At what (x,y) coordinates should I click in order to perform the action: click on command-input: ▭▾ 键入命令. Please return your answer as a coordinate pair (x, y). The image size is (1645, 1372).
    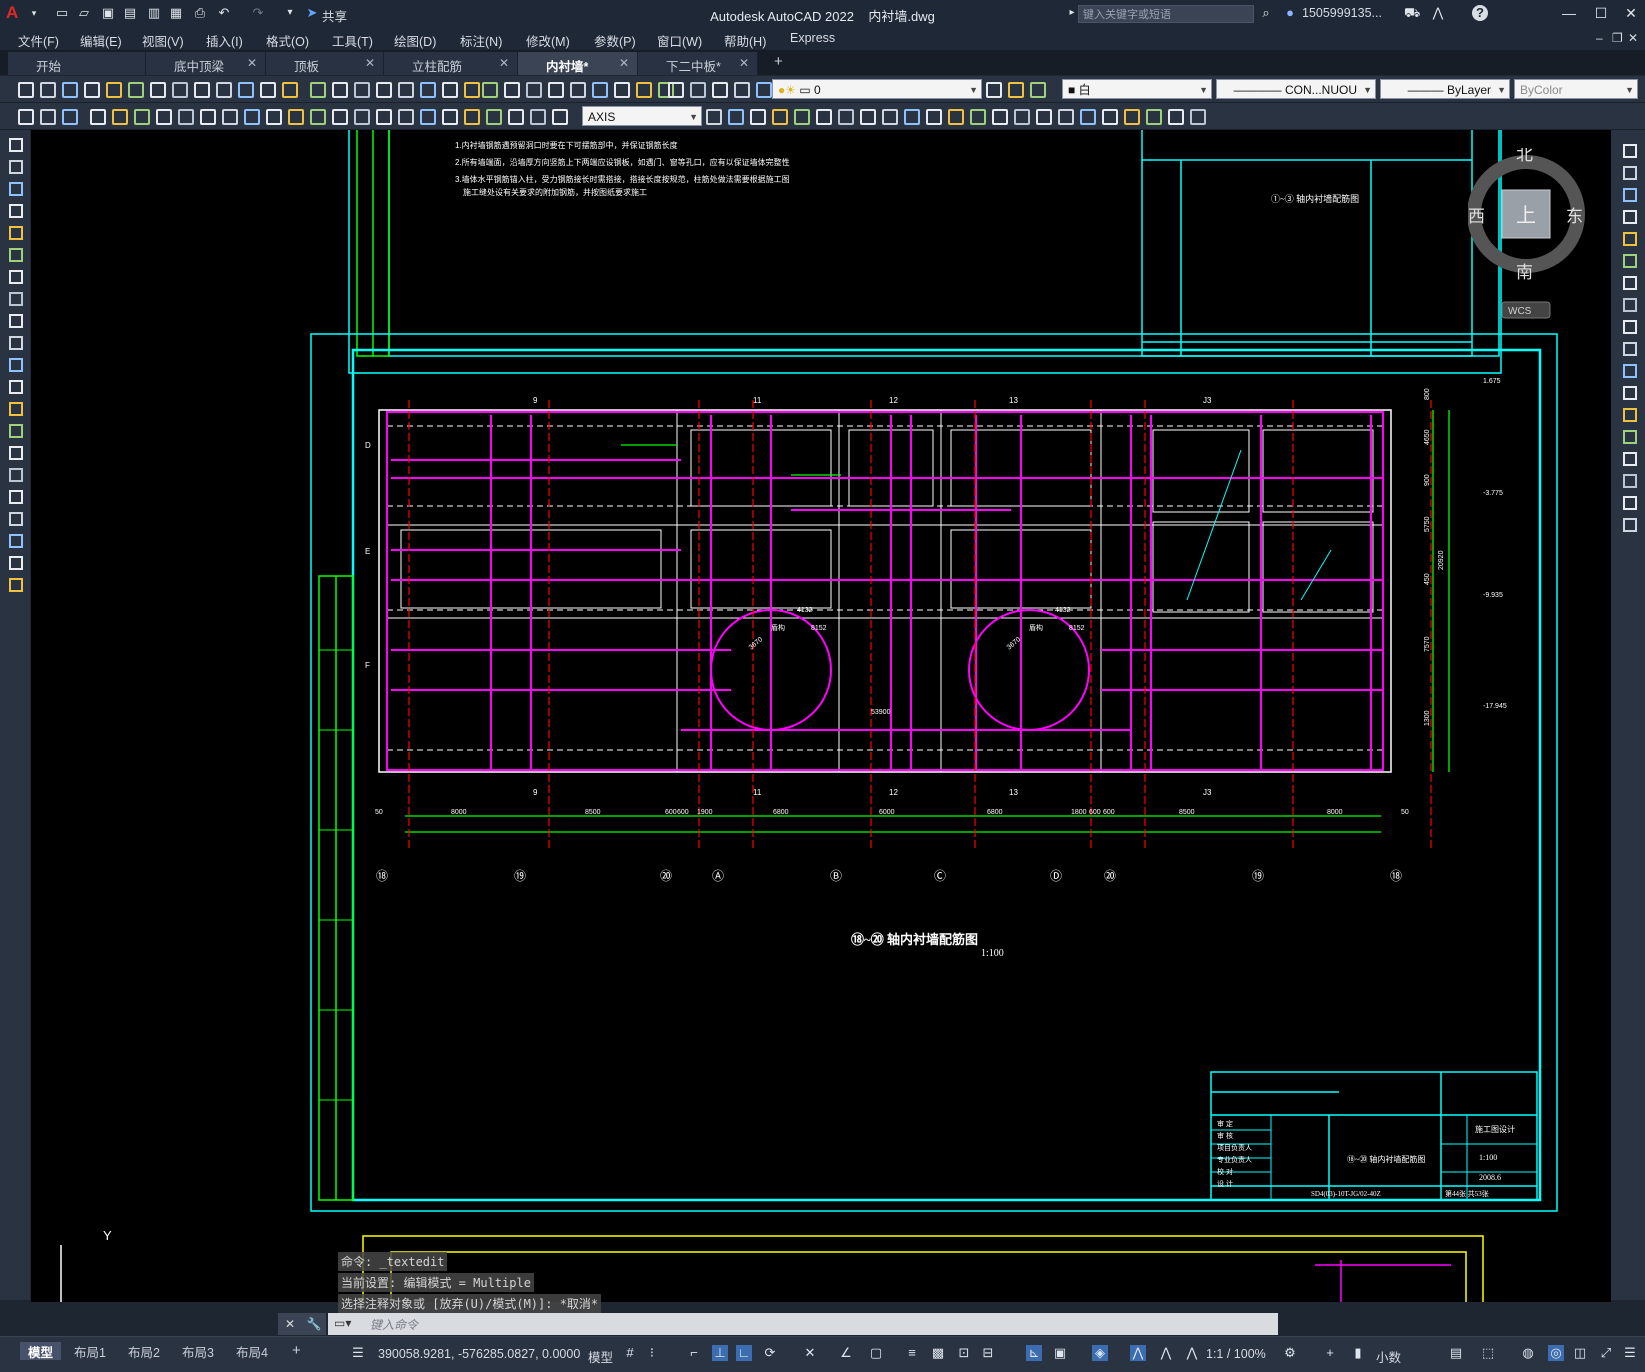
    Looking at the image, I should click on (803, 1324).